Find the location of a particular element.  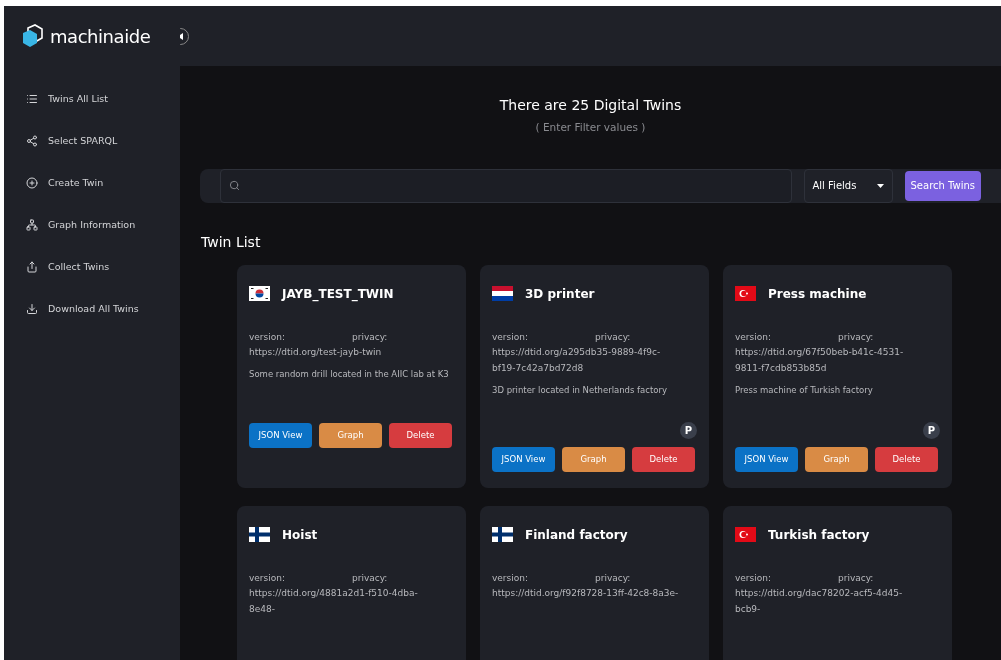

twin-description: Some random drill located in the AIIC lab at K3 is located at coordinates (349, 374).